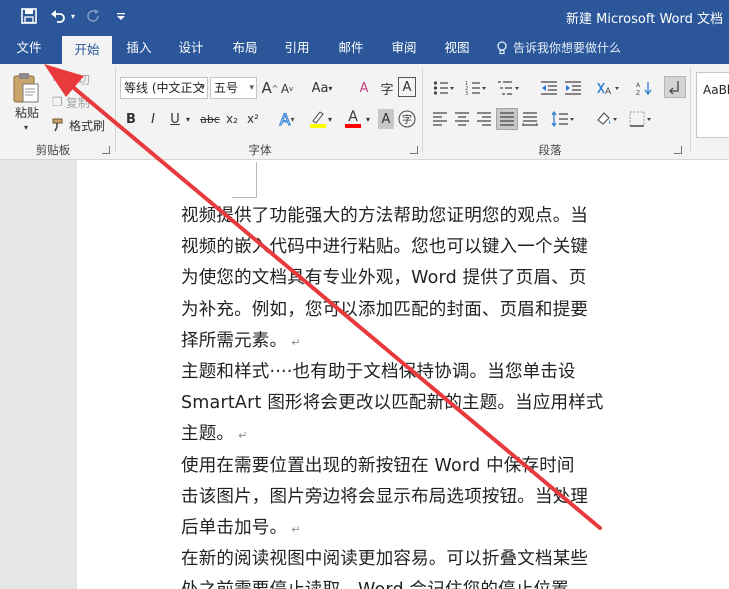 The width and height of the screenshot is (729, 589). Describe the element at coordinates (71, 102) in the screenshot. I see `copy-button: ❐ 复制` at that location.